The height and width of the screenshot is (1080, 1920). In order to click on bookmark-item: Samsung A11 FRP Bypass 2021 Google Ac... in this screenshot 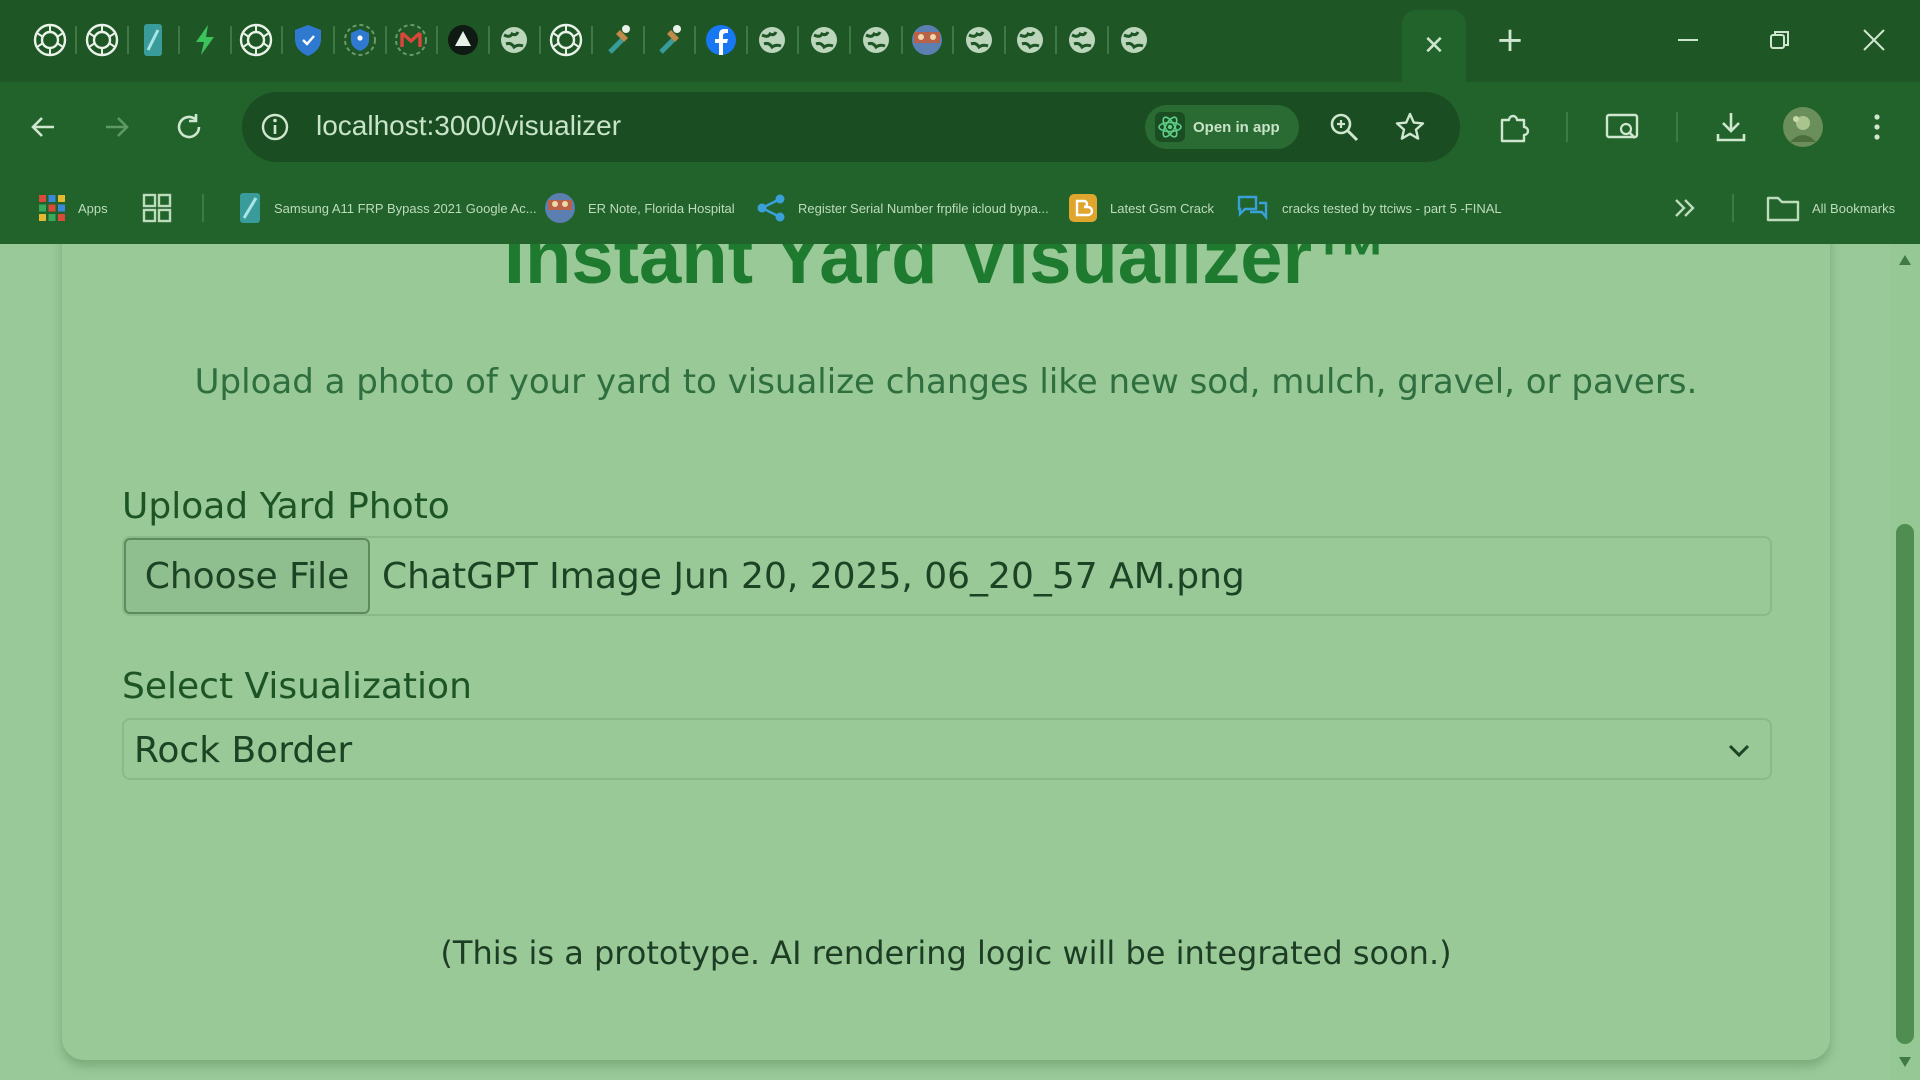, I will do `click(387, 208)`.